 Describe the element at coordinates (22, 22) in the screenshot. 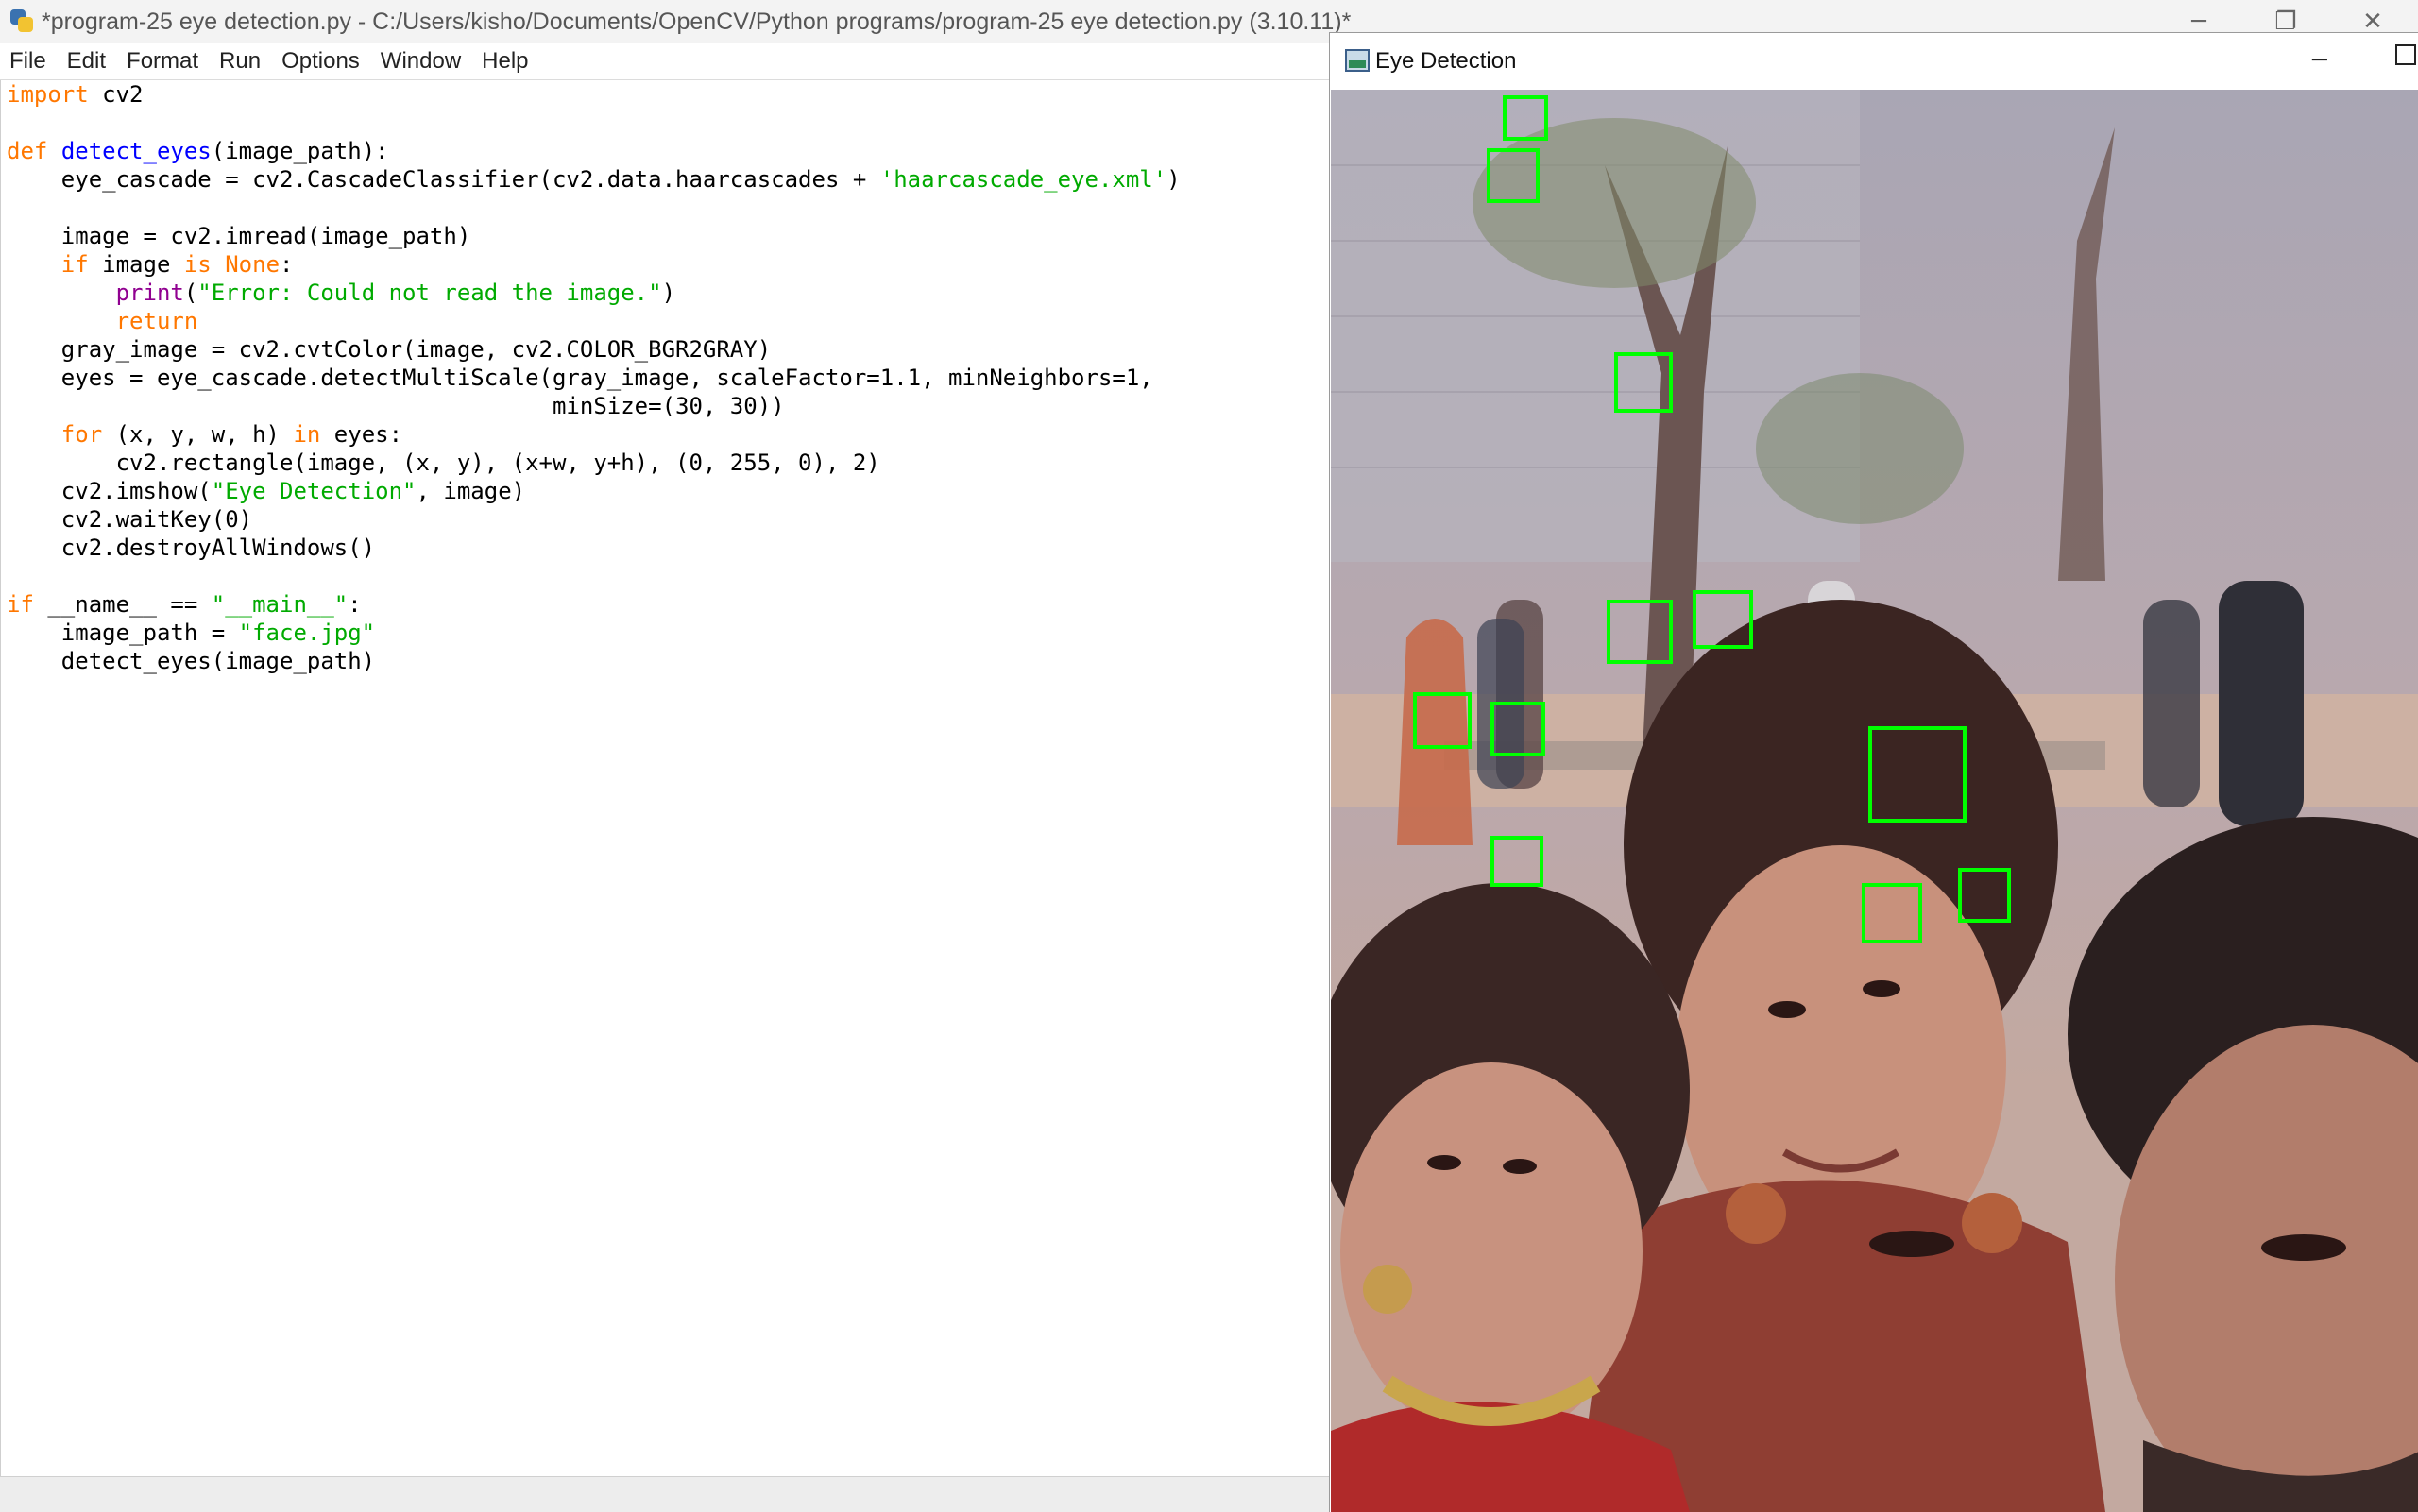

I see `python-idle-icon` at that location.